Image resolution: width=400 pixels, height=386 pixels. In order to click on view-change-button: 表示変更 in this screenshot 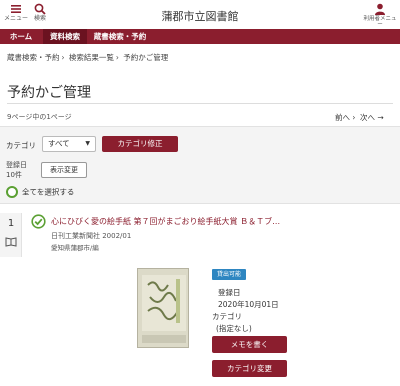, I will do `click(64, 170)`.